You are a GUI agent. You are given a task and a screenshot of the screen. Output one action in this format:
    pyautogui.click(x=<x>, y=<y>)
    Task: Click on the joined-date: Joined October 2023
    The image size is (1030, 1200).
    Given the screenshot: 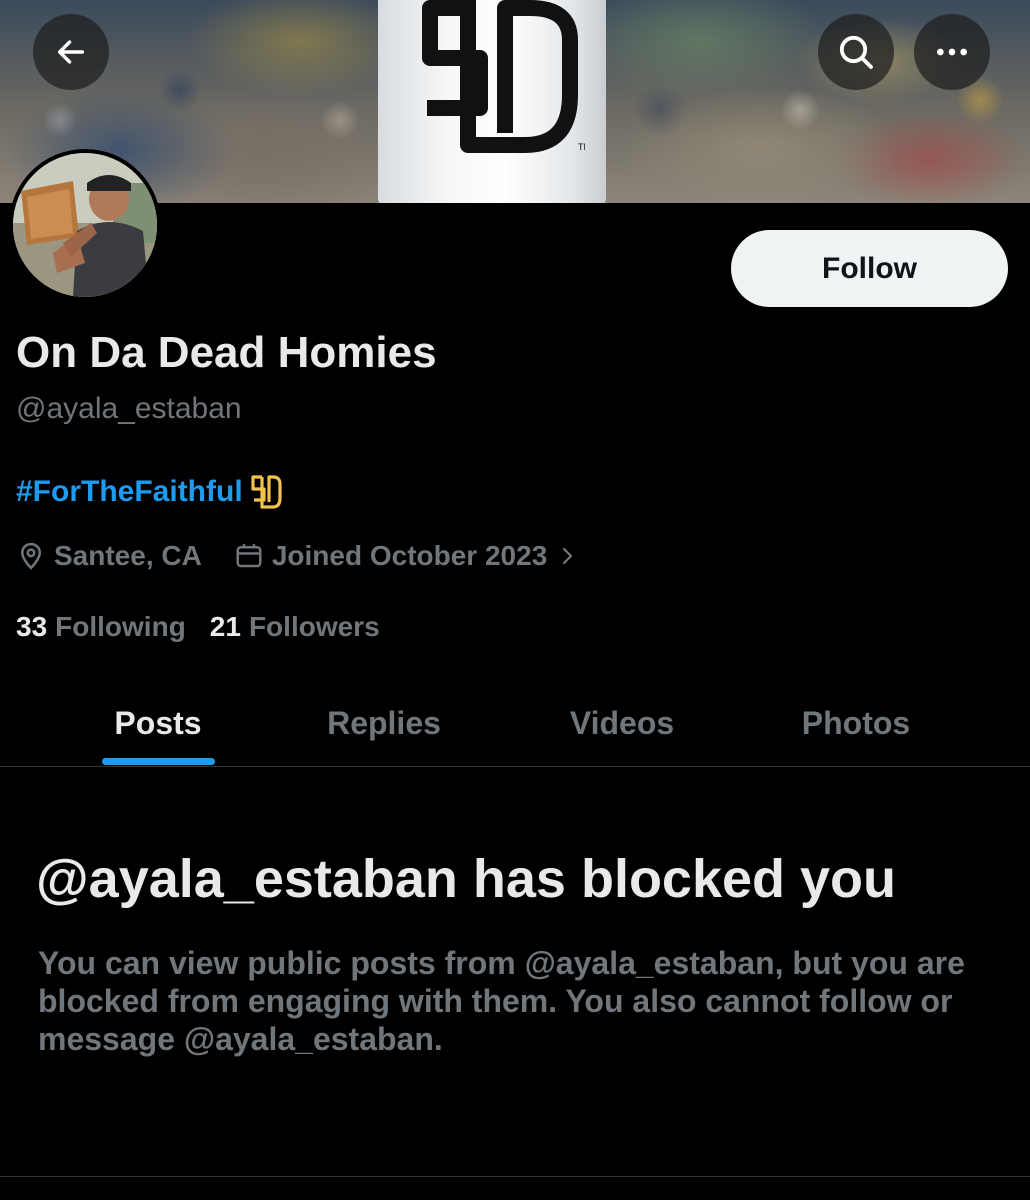 What is the action you would take?
    pyautogui.click(x=406, y=556)
    